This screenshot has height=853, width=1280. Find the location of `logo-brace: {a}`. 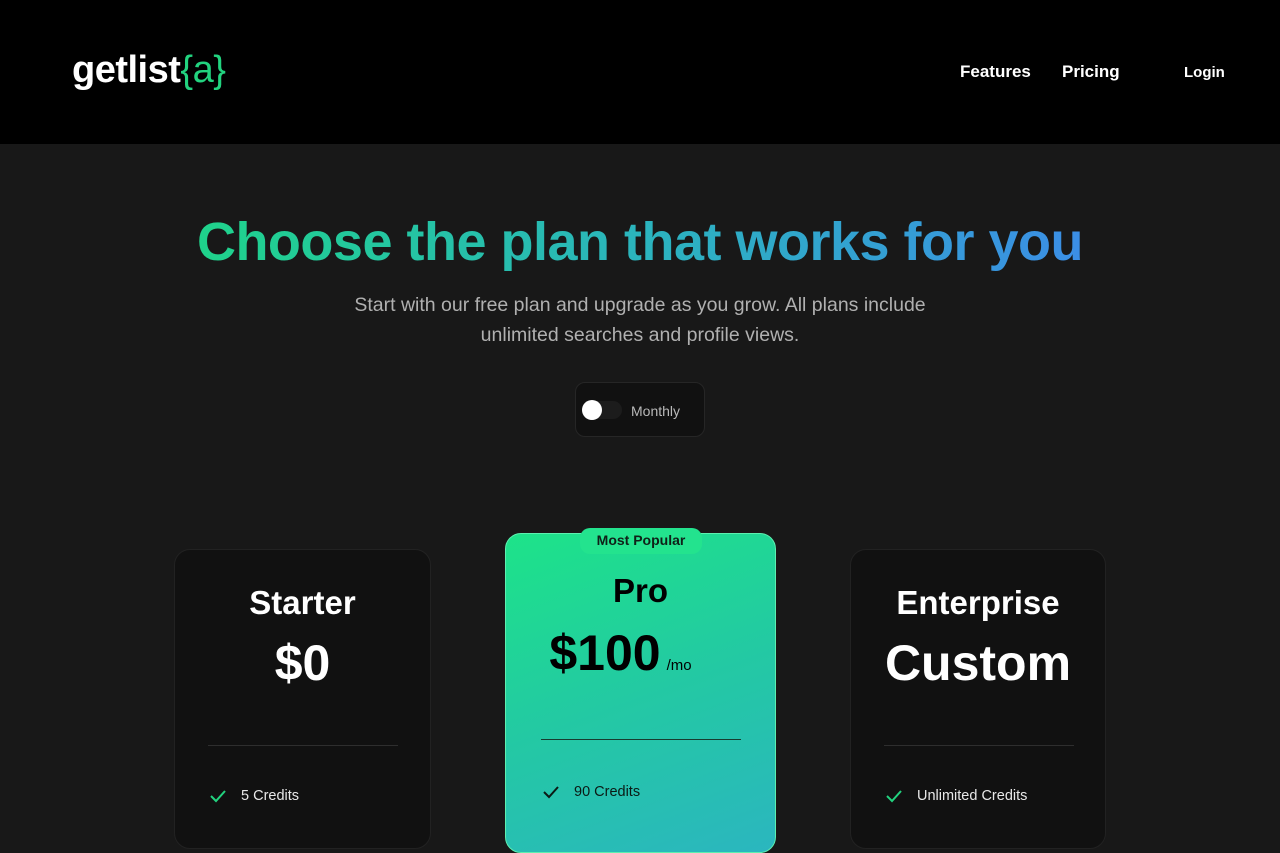

logo-brace: {a} is located at coordinates (203, 70).